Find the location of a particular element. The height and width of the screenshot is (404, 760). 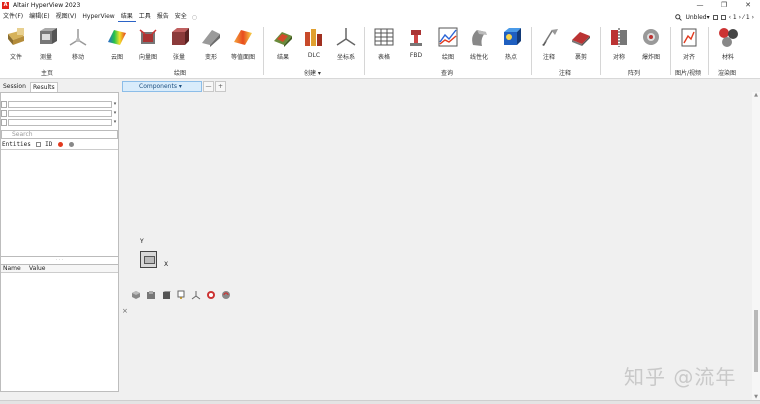

title-bar: A Altair HyperView 2023 — ❐ ✕ is located at coordinates (380, 5).